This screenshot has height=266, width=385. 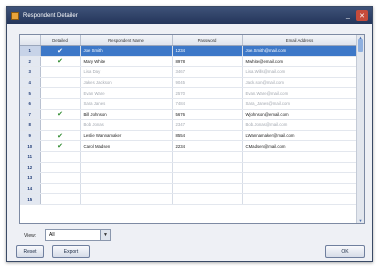 I want to click on export-button: Export, so click(x=71, y=251).